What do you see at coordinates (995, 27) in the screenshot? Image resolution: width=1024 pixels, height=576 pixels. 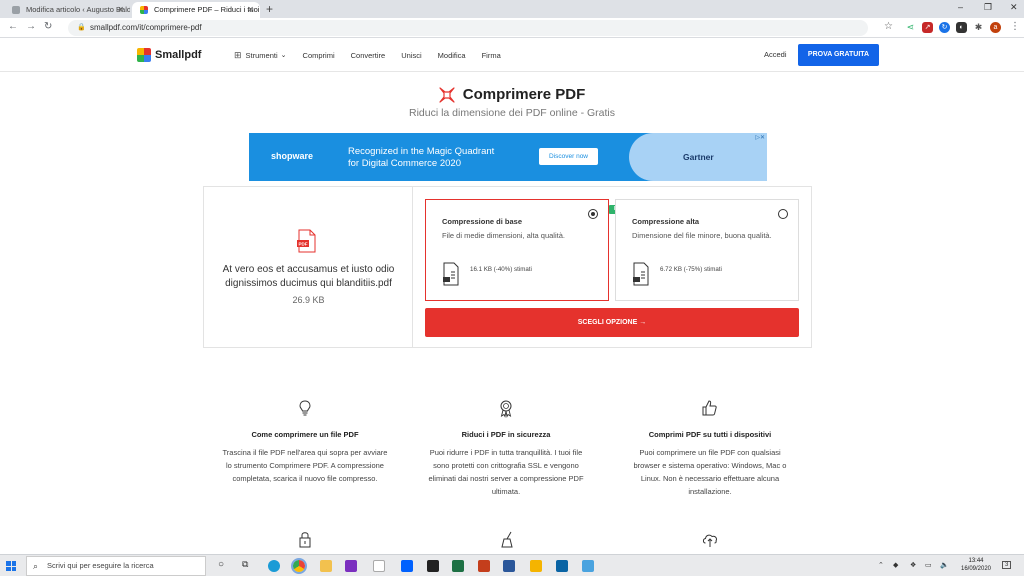 I see `profile-avatar: a` at bounding box center [995, 27].